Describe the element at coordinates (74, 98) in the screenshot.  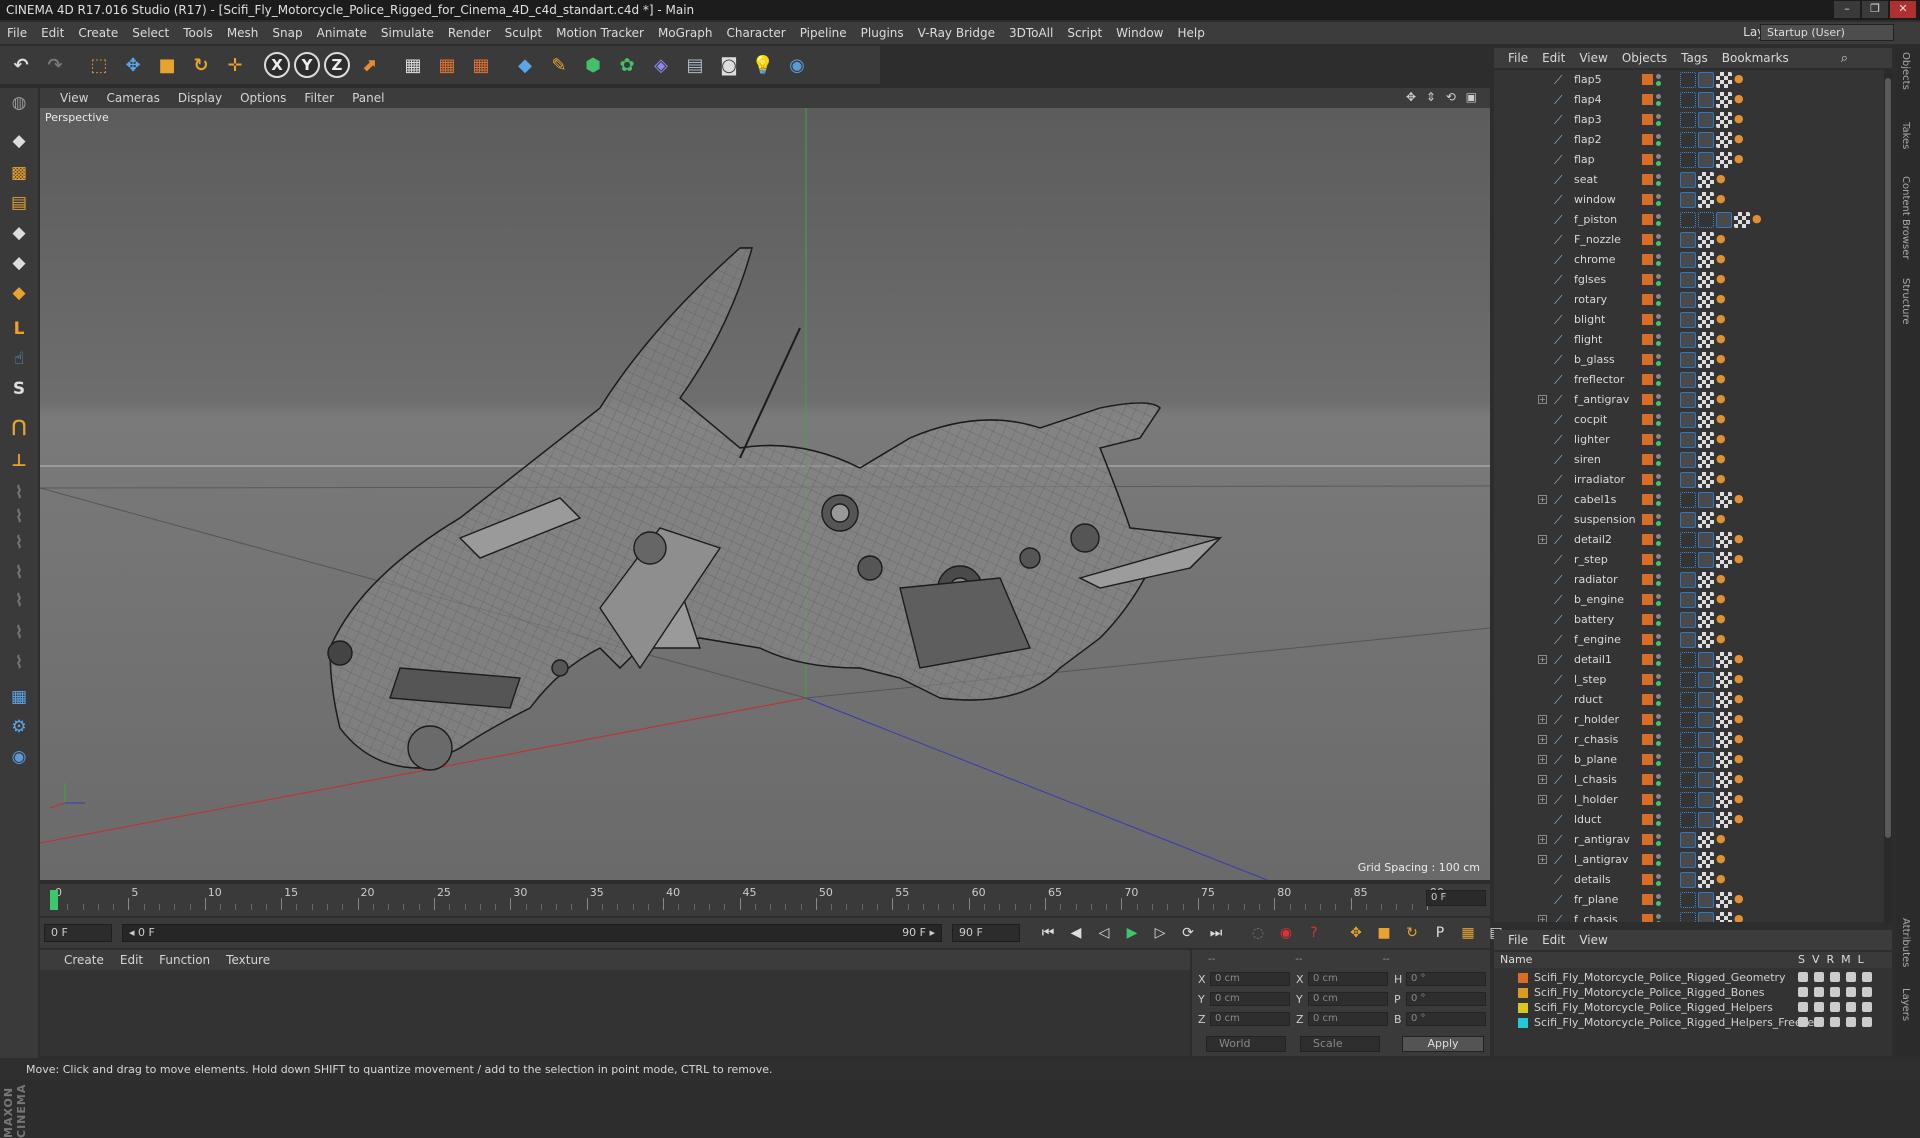
I see `viewport-menu-view: View` at that location.